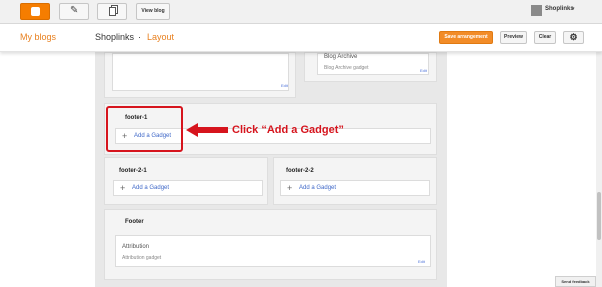  What do you see at coordinates (38, 37) in the screenshot?
I see `my-blogs-link: My blogs` at bounding box center [38, 37].